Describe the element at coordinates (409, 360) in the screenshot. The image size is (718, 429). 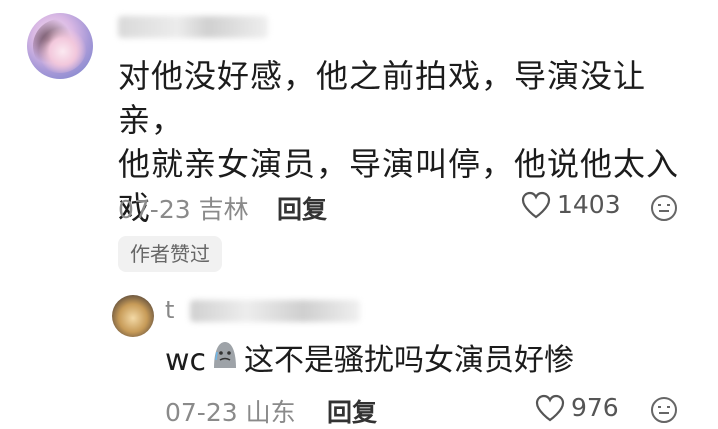
I see `reply-text-body: 这不是骚扰吗女演员好惨` at that location.